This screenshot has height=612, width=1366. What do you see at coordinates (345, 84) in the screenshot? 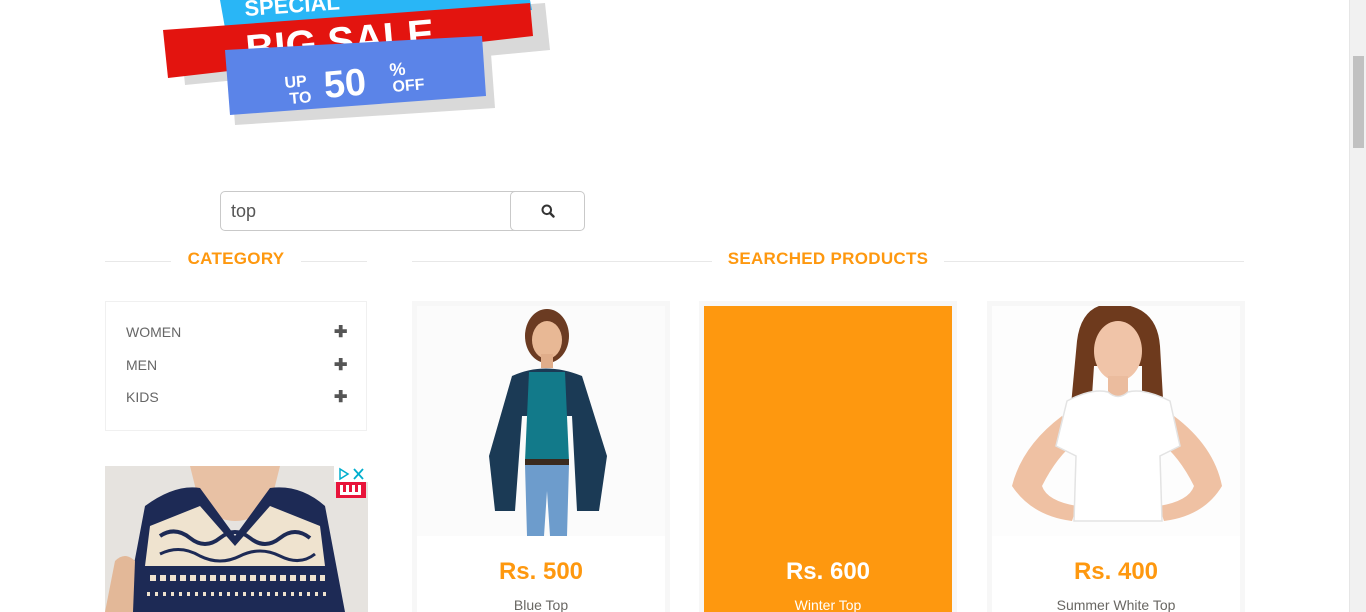
I see `banner-discount: 50` at bounding box center [345, 84].